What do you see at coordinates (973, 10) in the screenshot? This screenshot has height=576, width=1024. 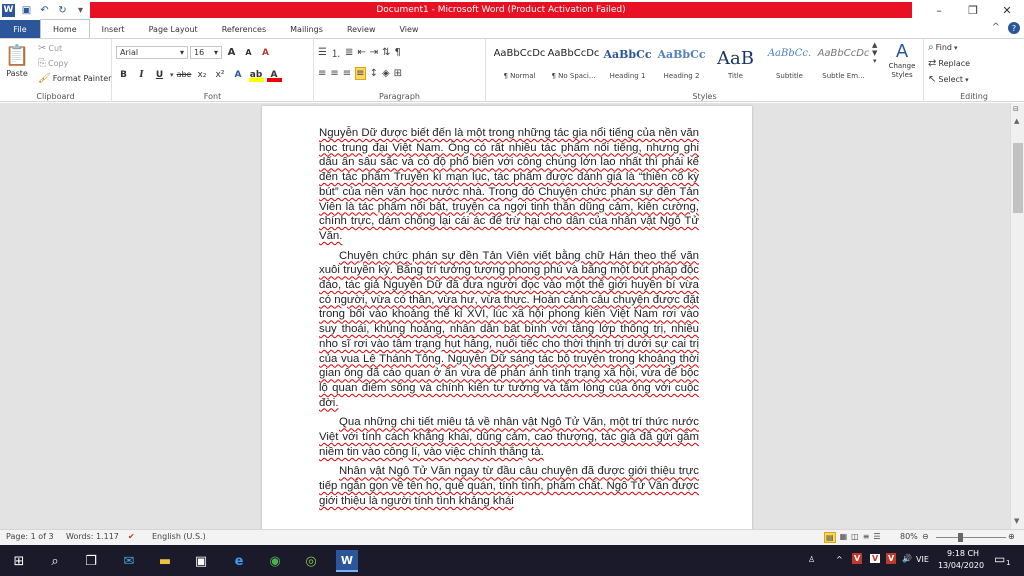 I see `restore-button: ❐` at bounding box center [973, 10].